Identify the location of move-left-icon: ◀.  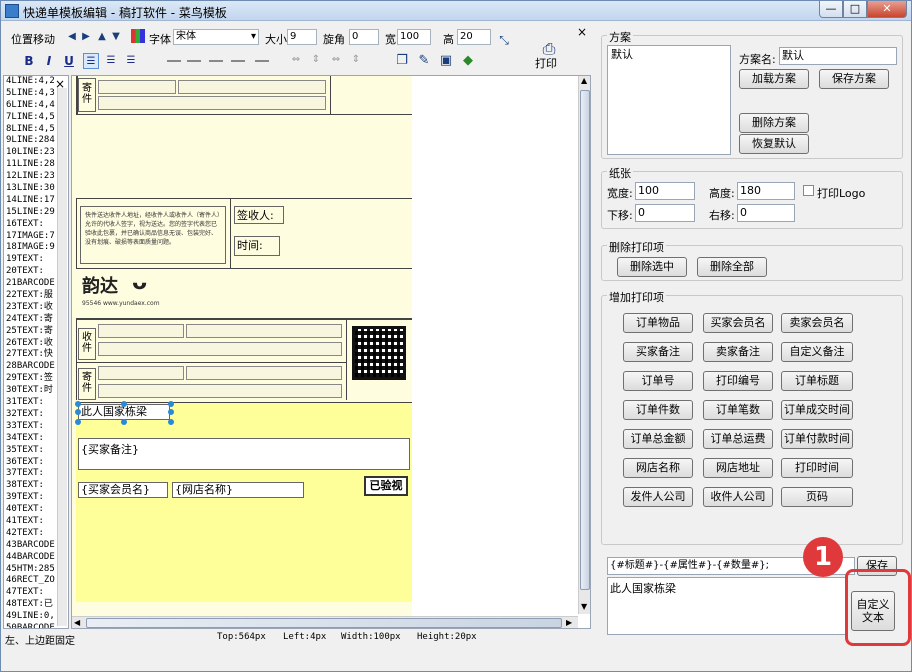
(72, 36).